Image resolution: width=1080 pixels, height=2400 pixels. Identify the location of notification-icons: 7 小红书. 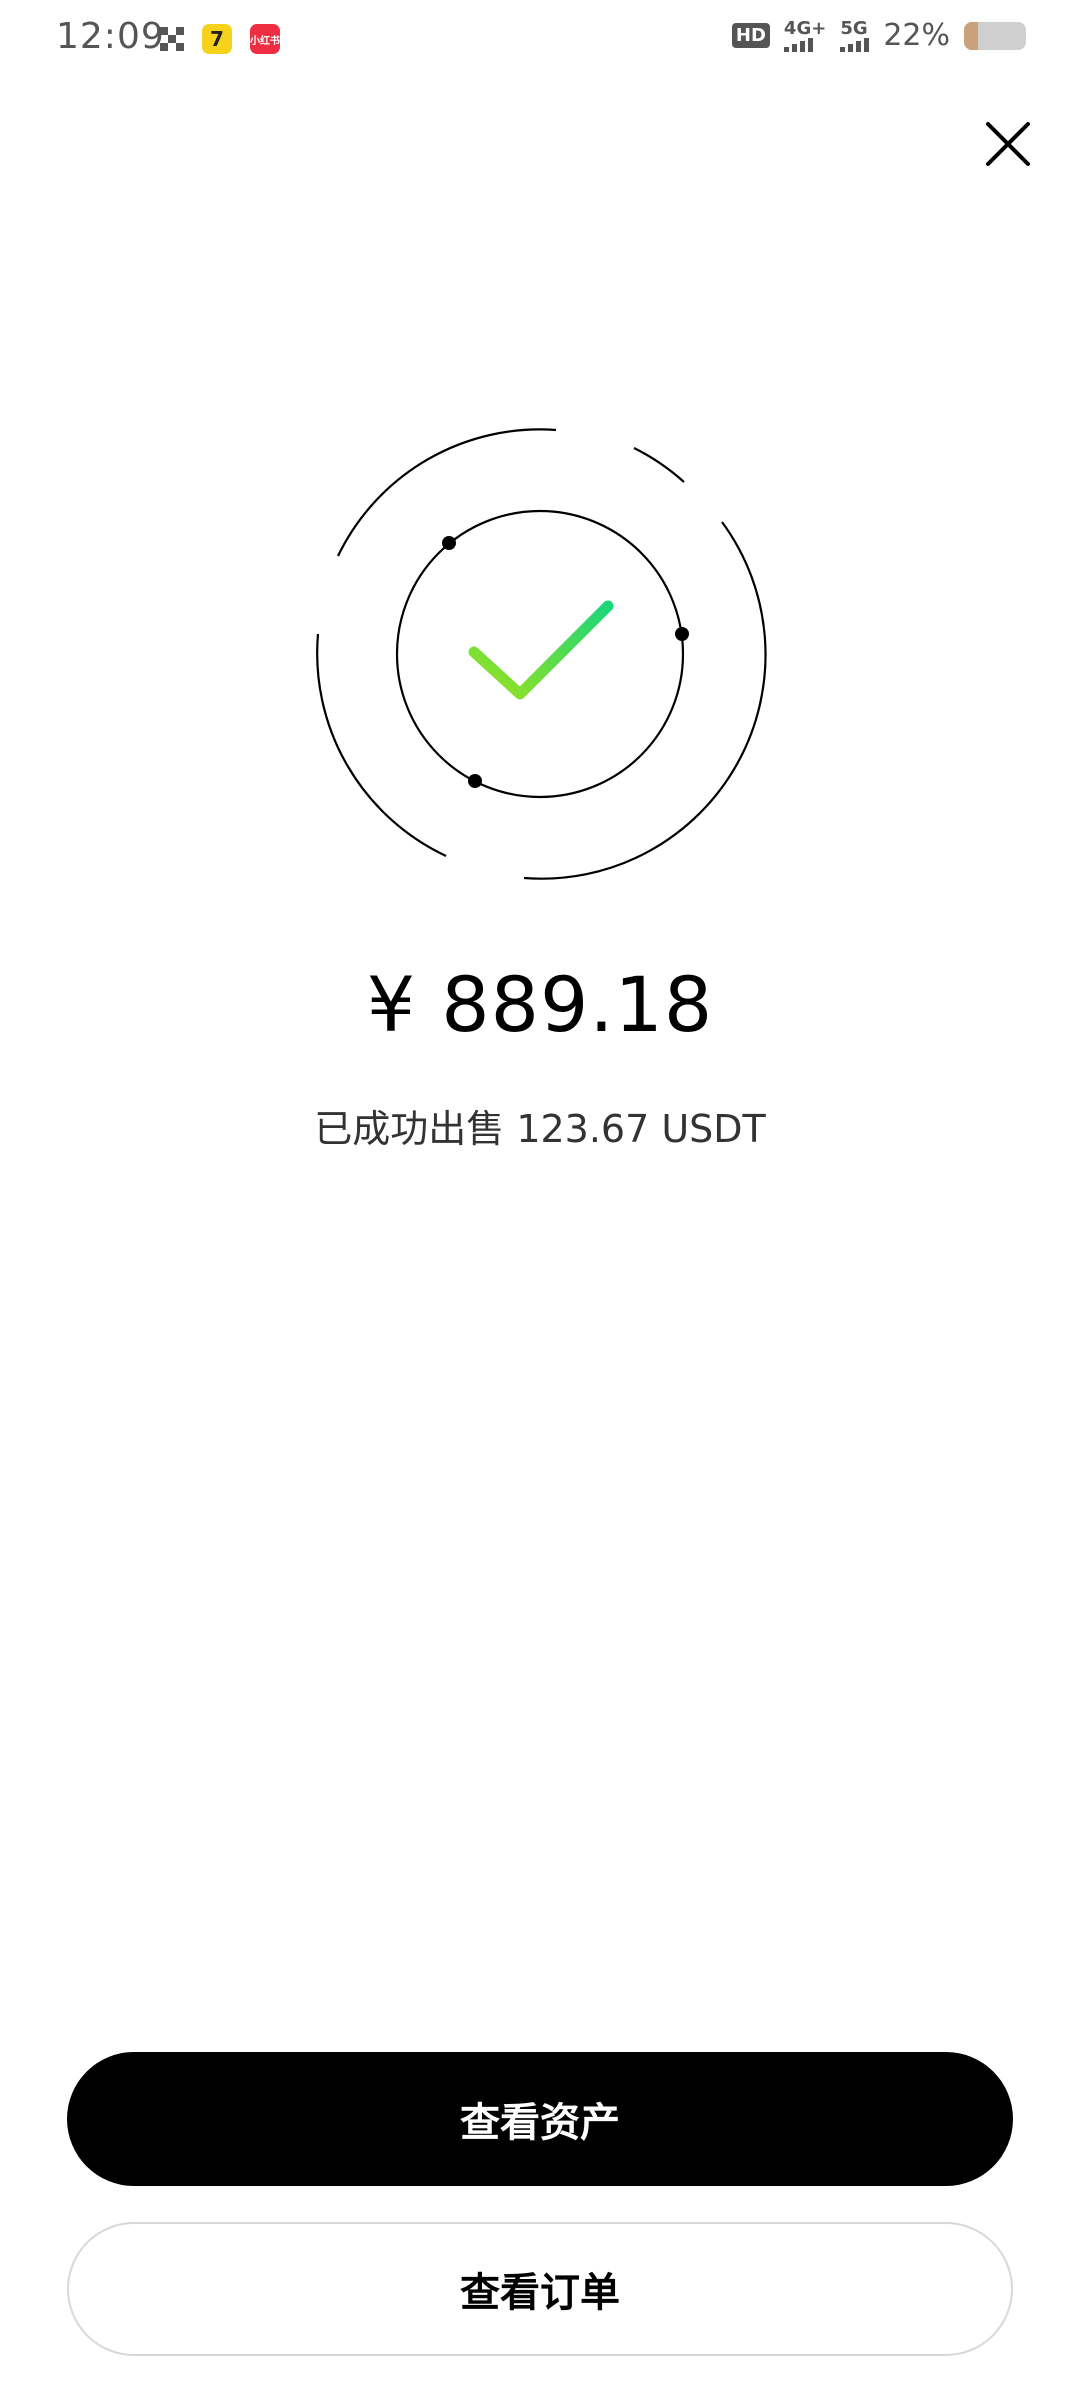
(220, 39).